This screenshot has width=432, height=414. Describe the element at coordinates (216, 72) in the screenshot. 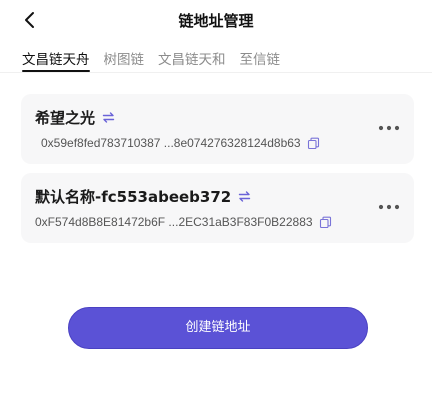

I see `tabs-divider` at that location.